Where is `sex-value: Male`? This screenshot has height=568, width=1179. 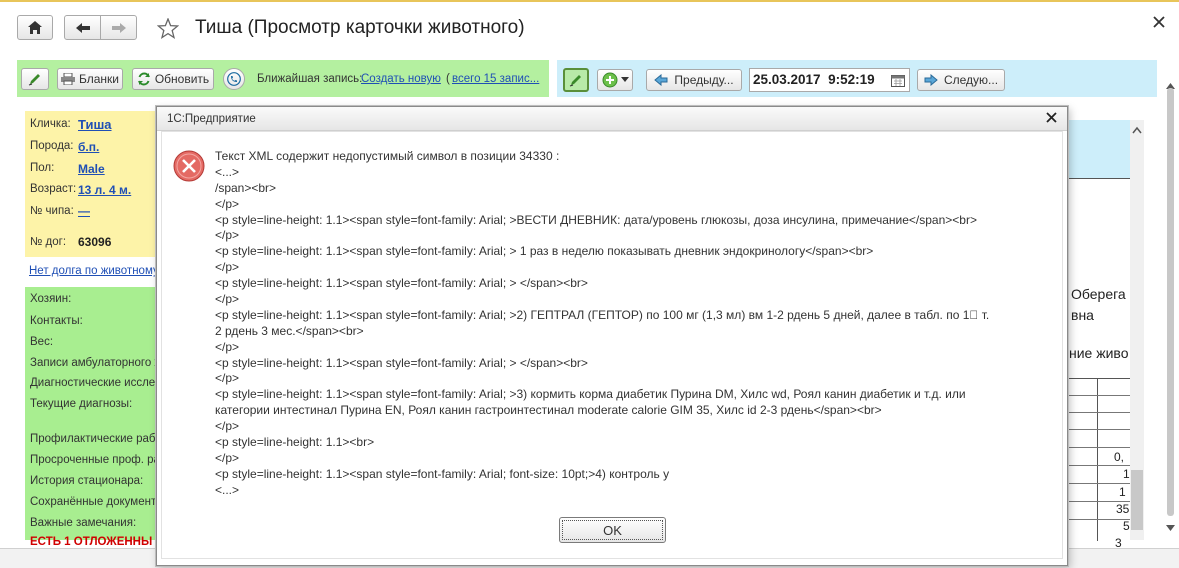 sex-value: Male is located at coordinates (91, 169).